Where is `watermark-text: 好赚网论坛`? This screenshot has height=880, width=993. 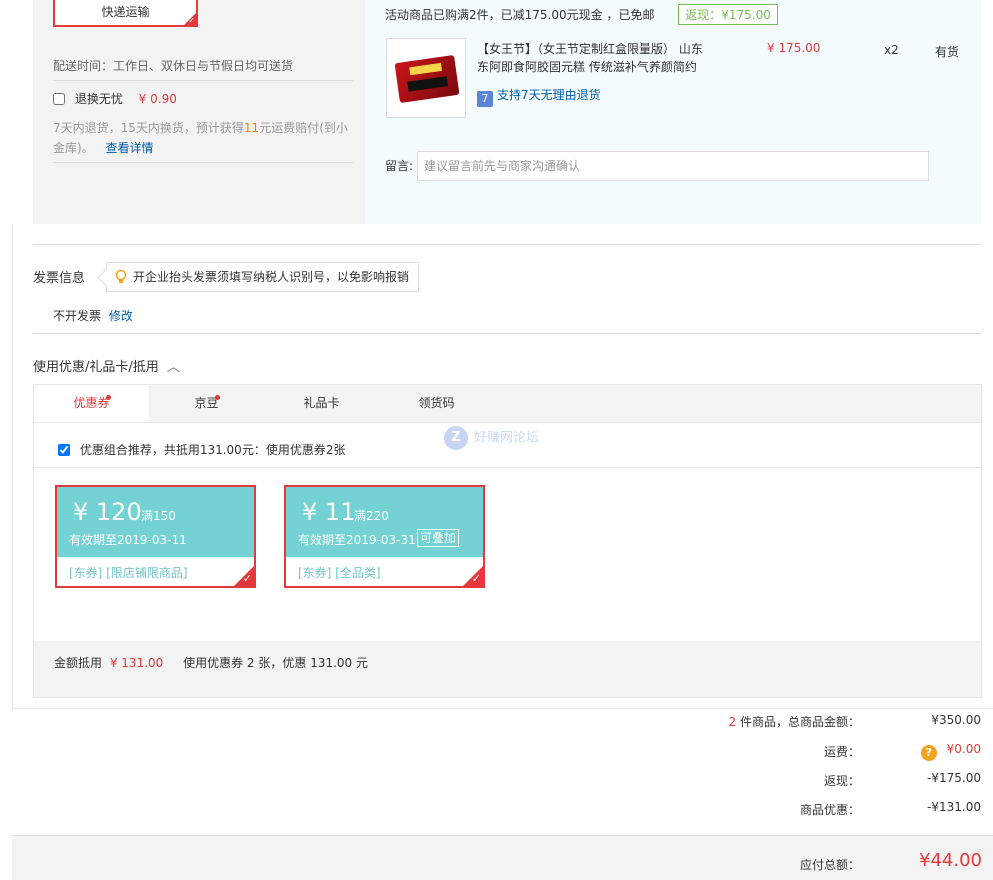
watermark-text: 好赚网论坛 is located at coordinates (507, 438).